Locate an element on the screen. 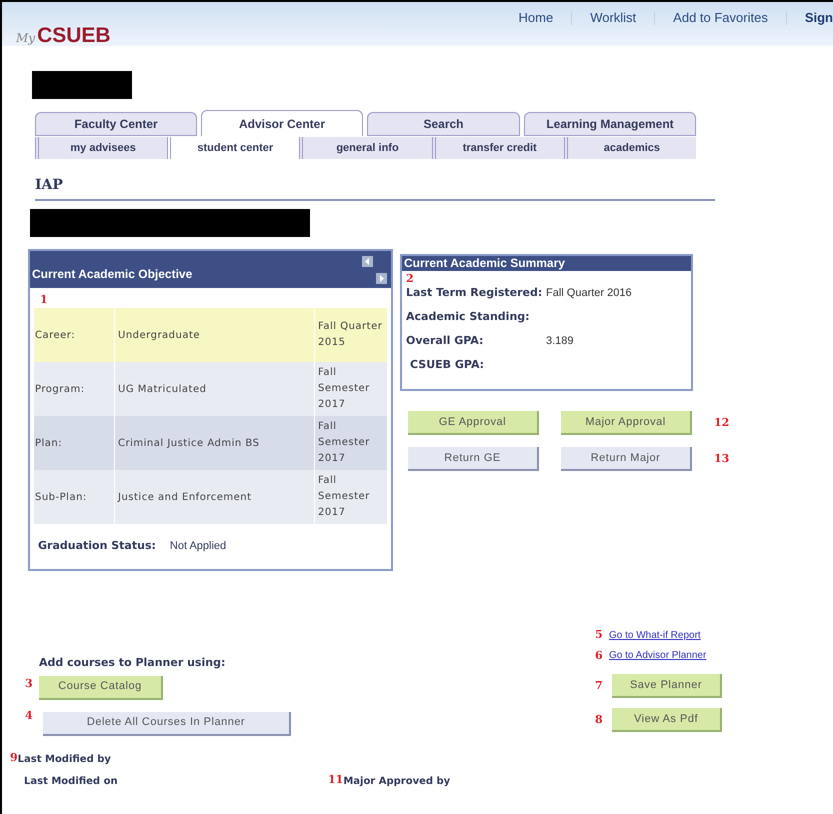 The width and height of the screenshot is (833, 814). table-cell: Justice and Enforcement is located at coordinates (214, 497).